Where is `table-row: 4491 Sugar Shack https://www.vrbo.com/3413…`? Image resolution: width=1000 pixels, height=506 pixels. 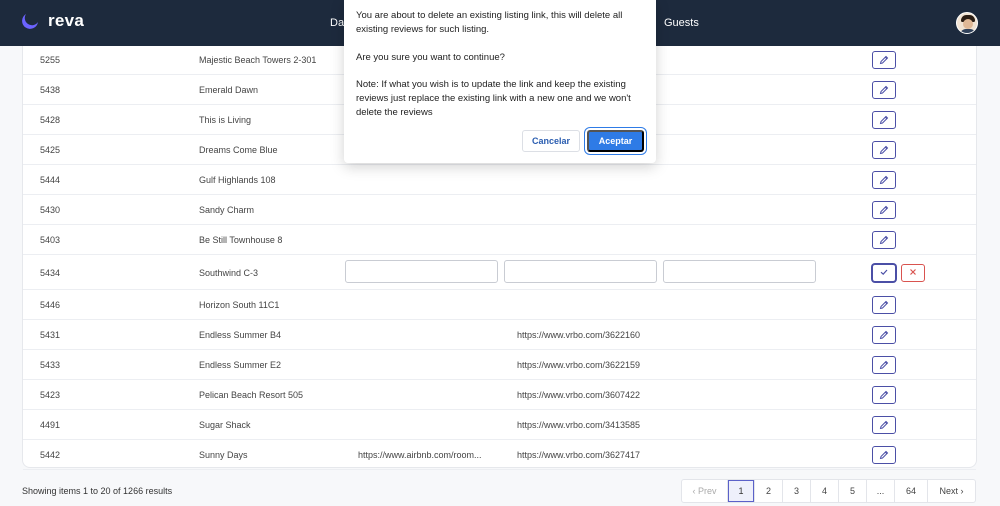 table-row: 4491 Sugar Shack https://www.vrbo.com/3413… is located at coordinates (499, 425).